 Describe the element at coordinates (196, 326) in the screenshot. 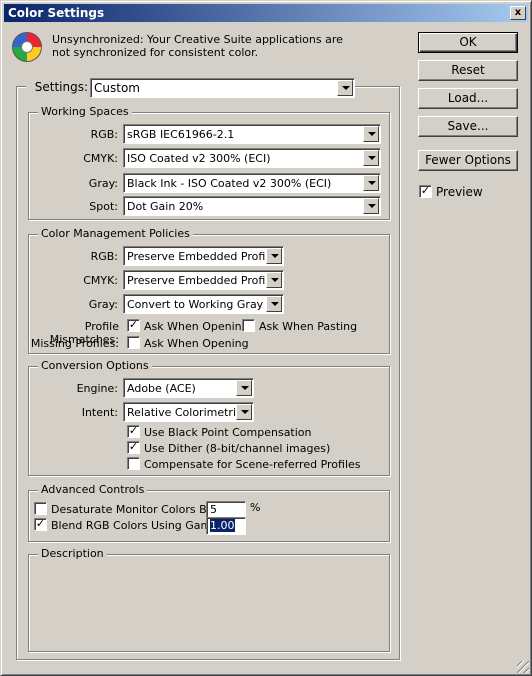

I see `ask-when-opening-label: Ask When Opening` at that location.